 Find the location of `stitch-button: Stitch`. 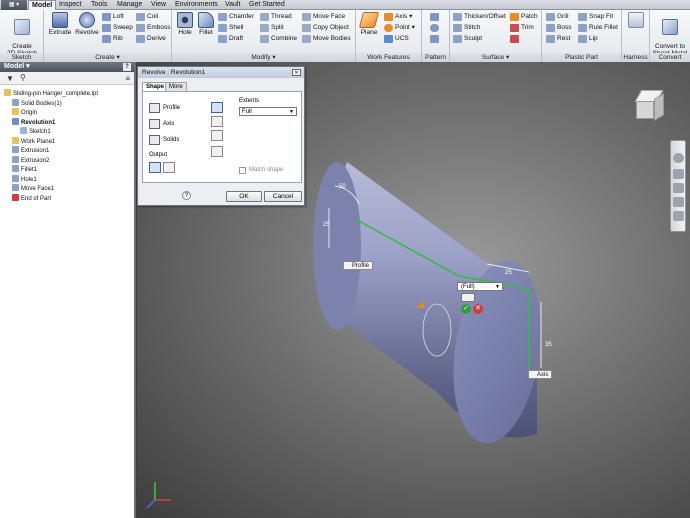

stitch-button: Stitch is located at coordinates (466, 28).